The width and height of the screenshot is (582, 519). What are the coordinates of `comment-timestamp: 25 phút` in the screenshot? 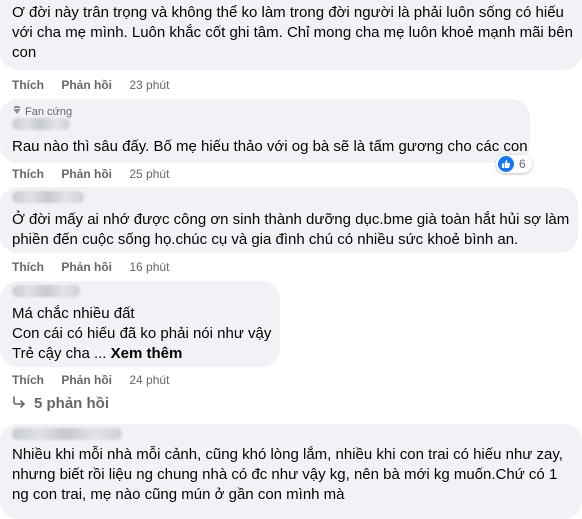 It's located at (149, 174).